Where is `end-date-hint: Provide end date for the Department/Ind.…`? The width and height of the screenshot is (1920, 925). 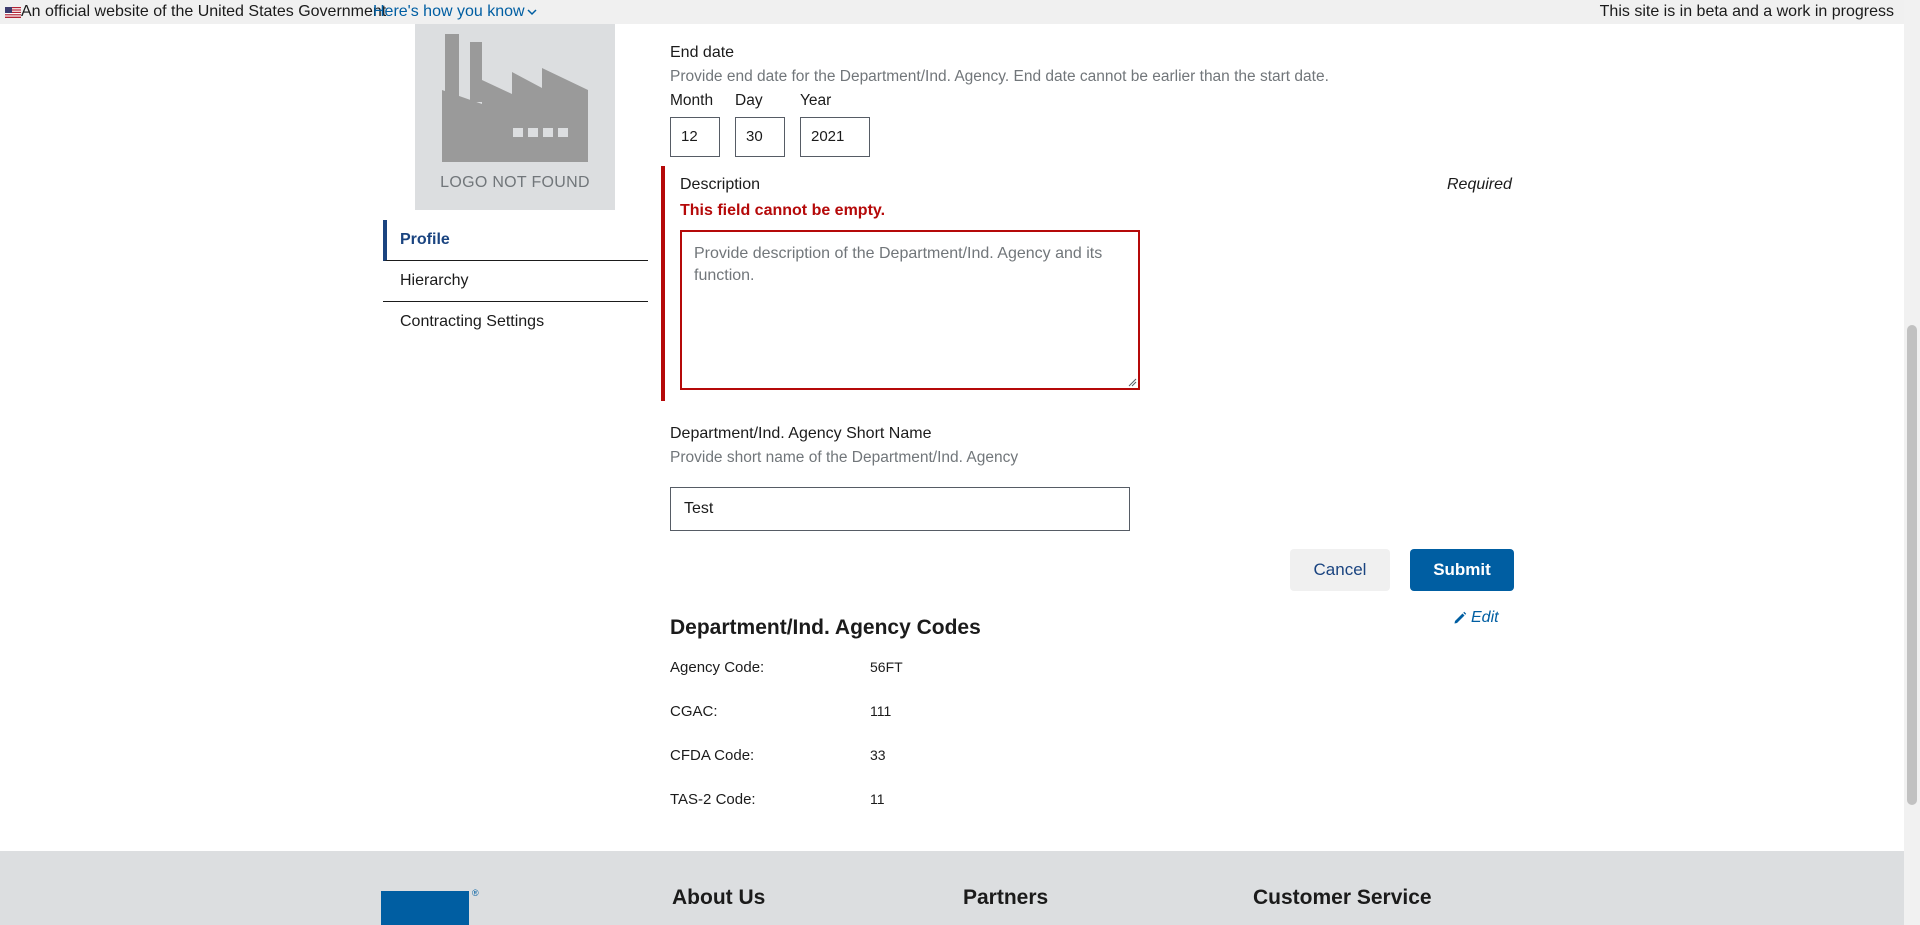
end-date-hint: Provide end date for the Department/Ind.… is located at coordinates (999, 76).